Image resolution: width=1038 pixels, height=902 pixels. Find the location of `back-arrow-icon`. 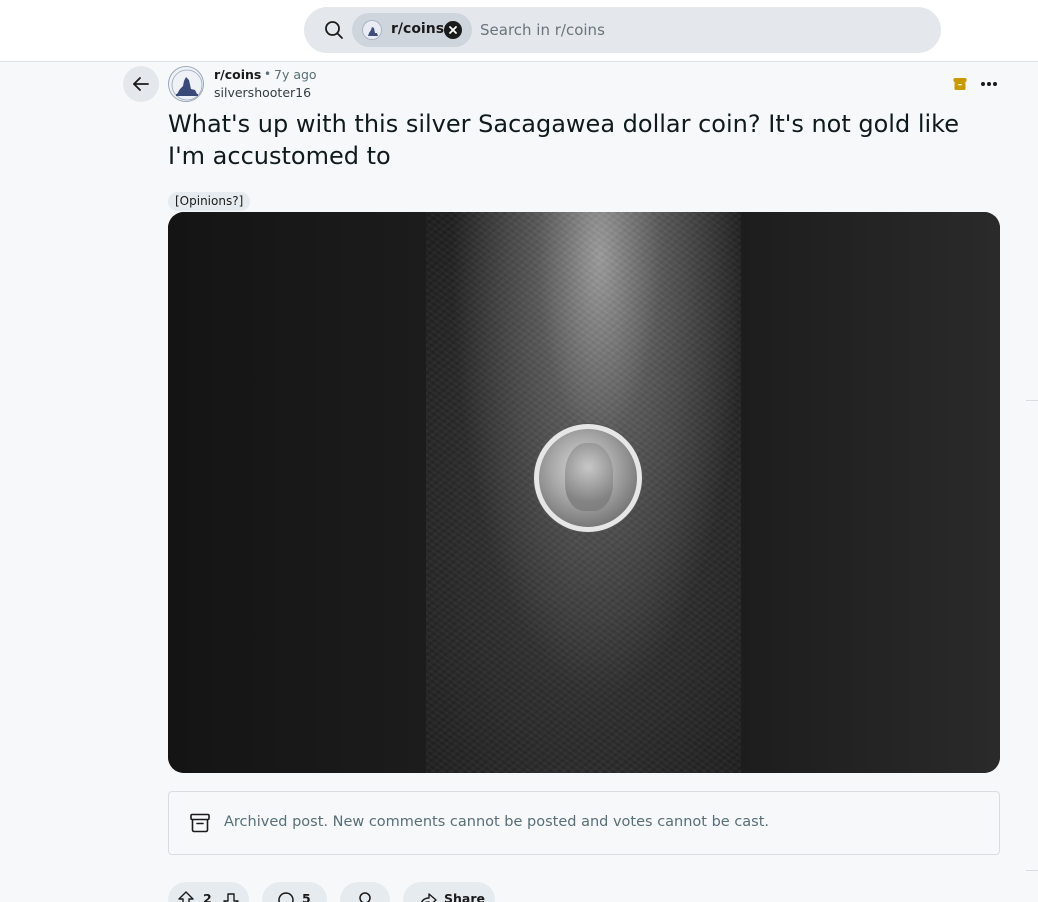

back-arrow-icon is located at coordinates (141, 84).